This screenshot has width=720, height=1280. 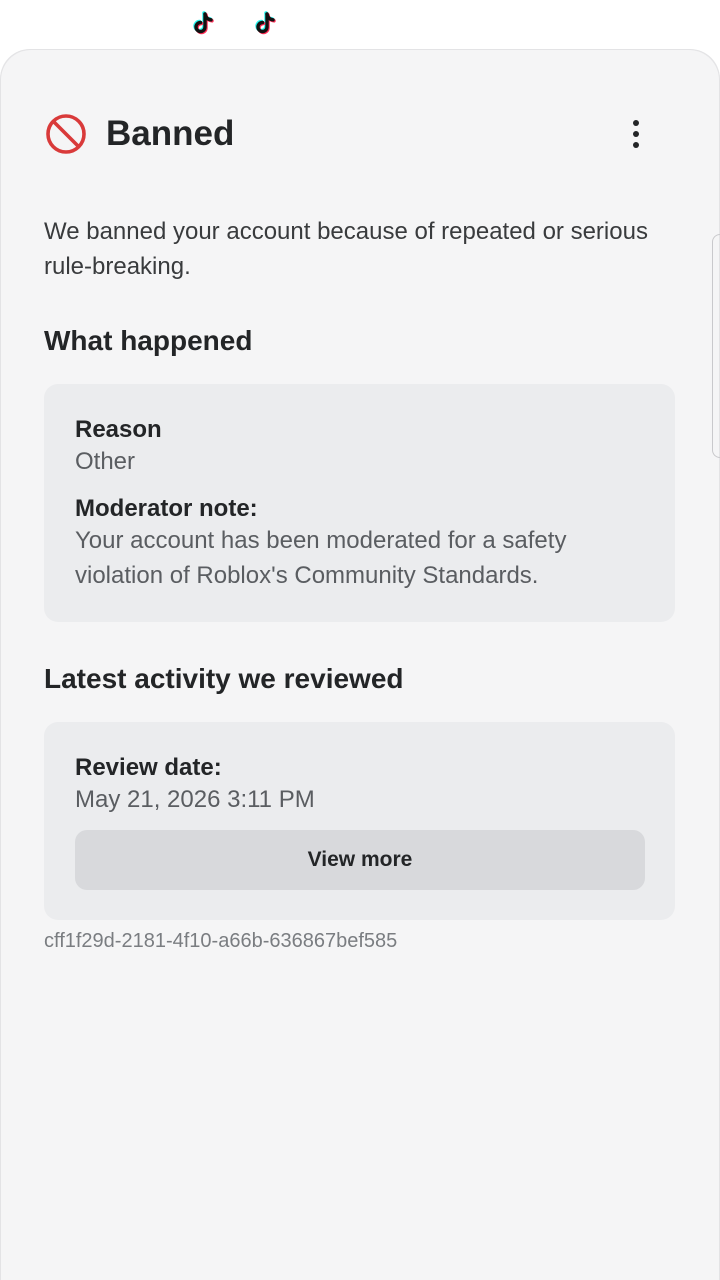 I want to click on trace-id: cff1f29d-2181-4f10-a66b-636867bef585, so click(x=221, y=941).